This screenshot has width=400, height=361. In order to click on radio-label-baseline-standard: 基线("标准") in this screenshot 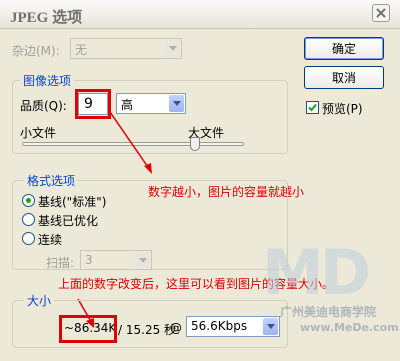, I will do `click(72, 202)`.